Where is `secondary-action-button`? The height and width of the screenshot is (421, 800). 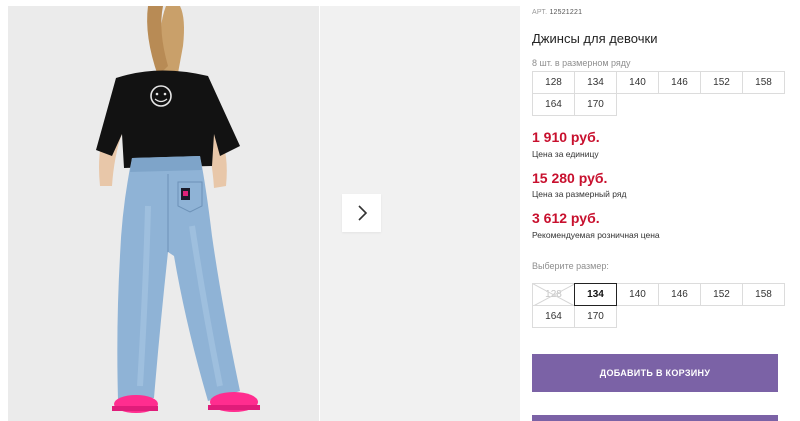 secondary-action-button is located at coordinates (655, 418).